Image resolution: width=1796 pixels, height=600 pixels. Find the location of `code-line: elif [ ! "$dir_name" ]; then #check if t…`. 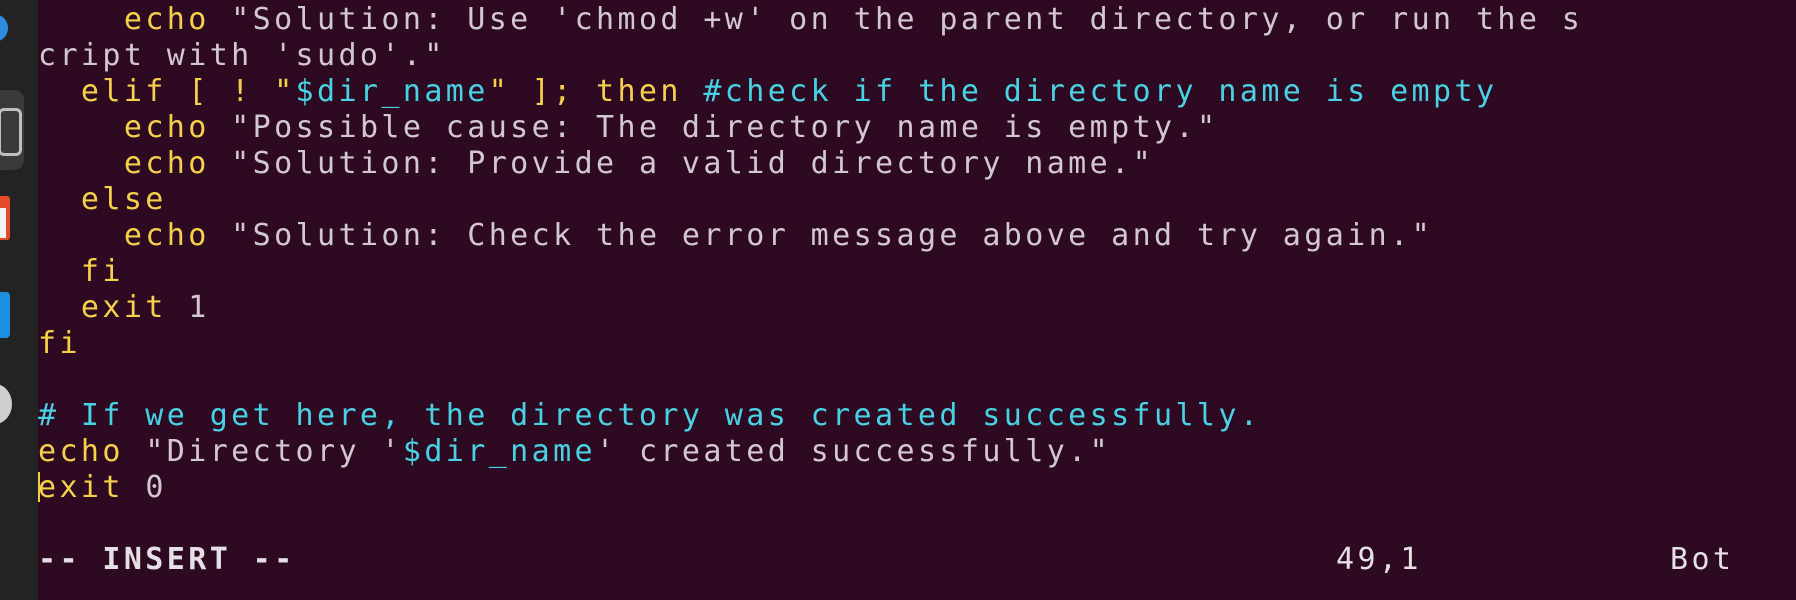

code-line: elif [ ! "$dir_name" ]; then #check if t… is located at coordinates (767, 92).